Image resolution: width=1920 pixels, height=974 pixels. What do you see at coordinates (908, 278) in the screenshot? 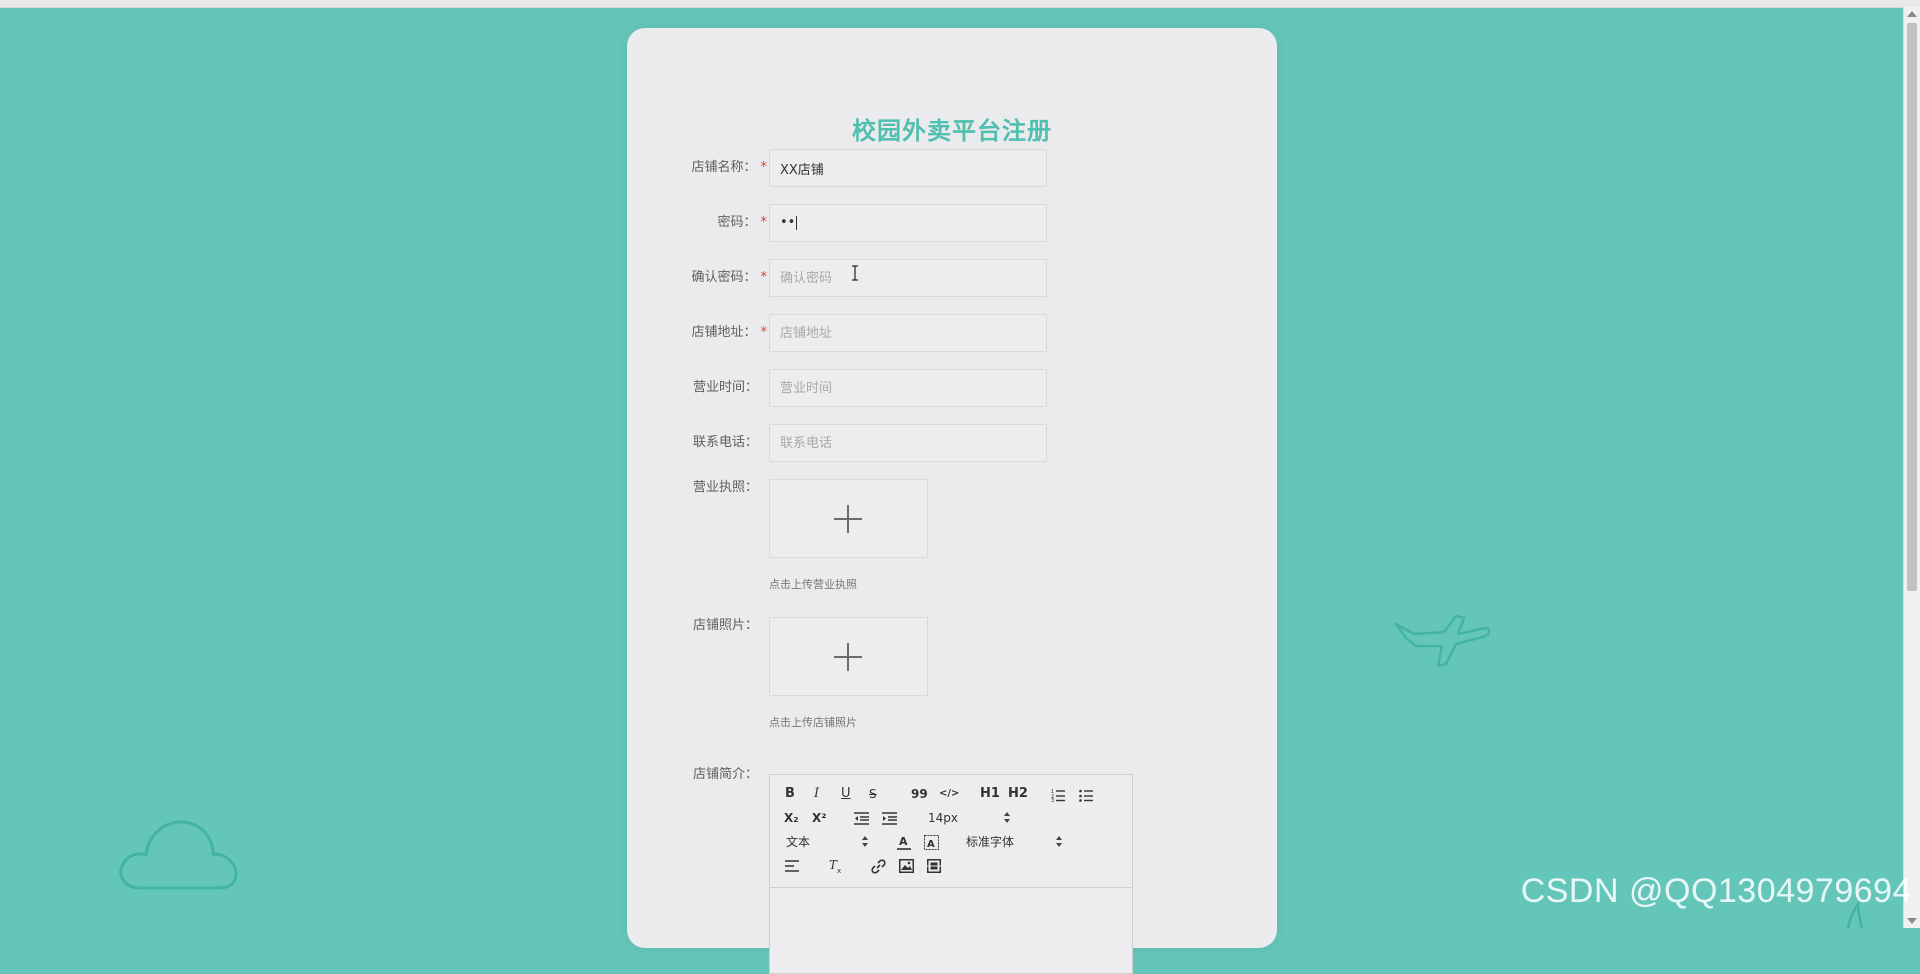
I see `confirm-password-input` at bounding box center [908, 278].